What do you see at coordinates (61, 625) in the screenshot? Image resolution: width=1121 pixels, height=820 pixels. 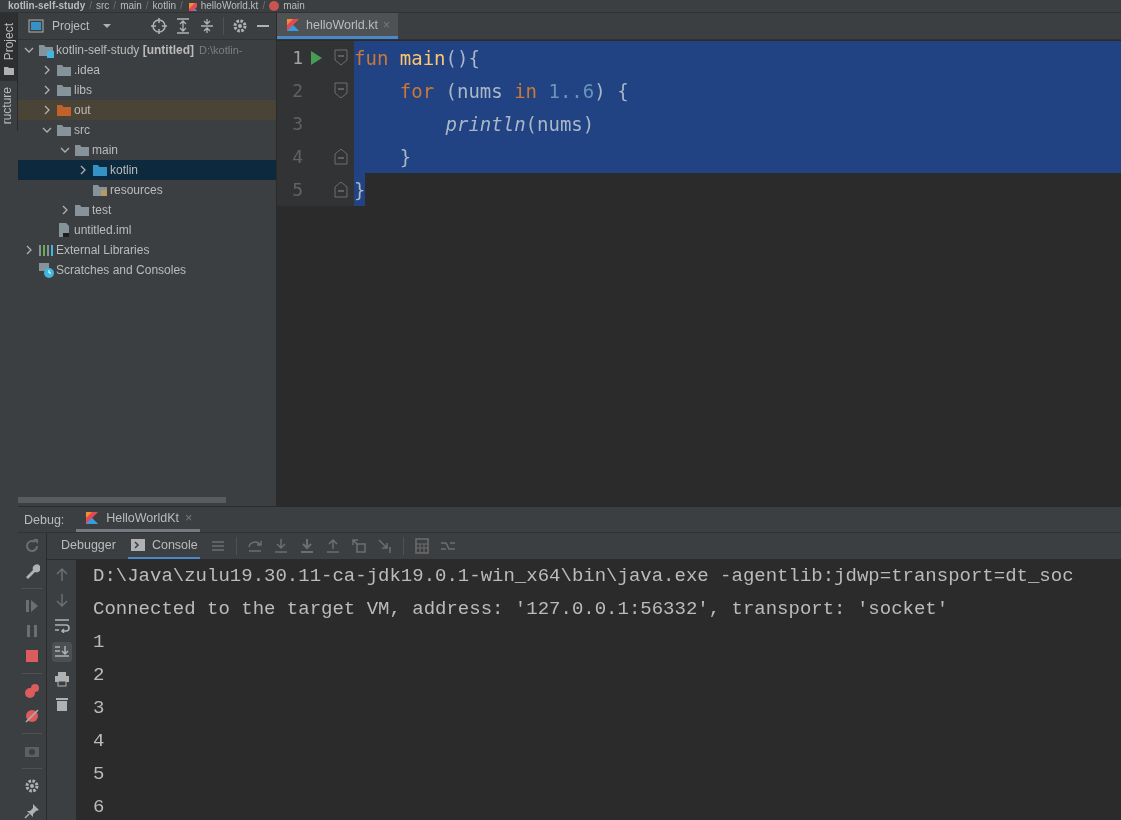 I see `soft-wrap-icon` at bounding box center [61, 625].